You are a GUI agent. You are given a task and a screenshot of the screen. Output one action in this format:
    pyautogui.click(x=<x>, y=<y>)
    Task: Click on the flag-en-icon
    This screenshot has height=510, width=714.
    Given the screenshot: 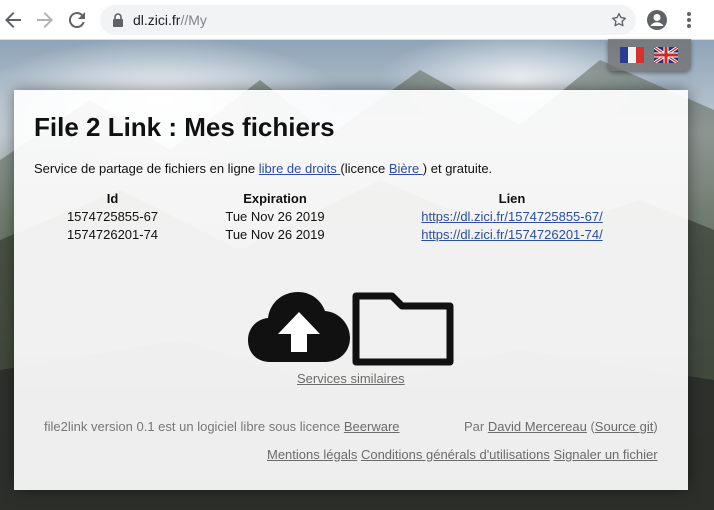 What is the action you would take?
    pyautogui.click(x=666, y=55)
    